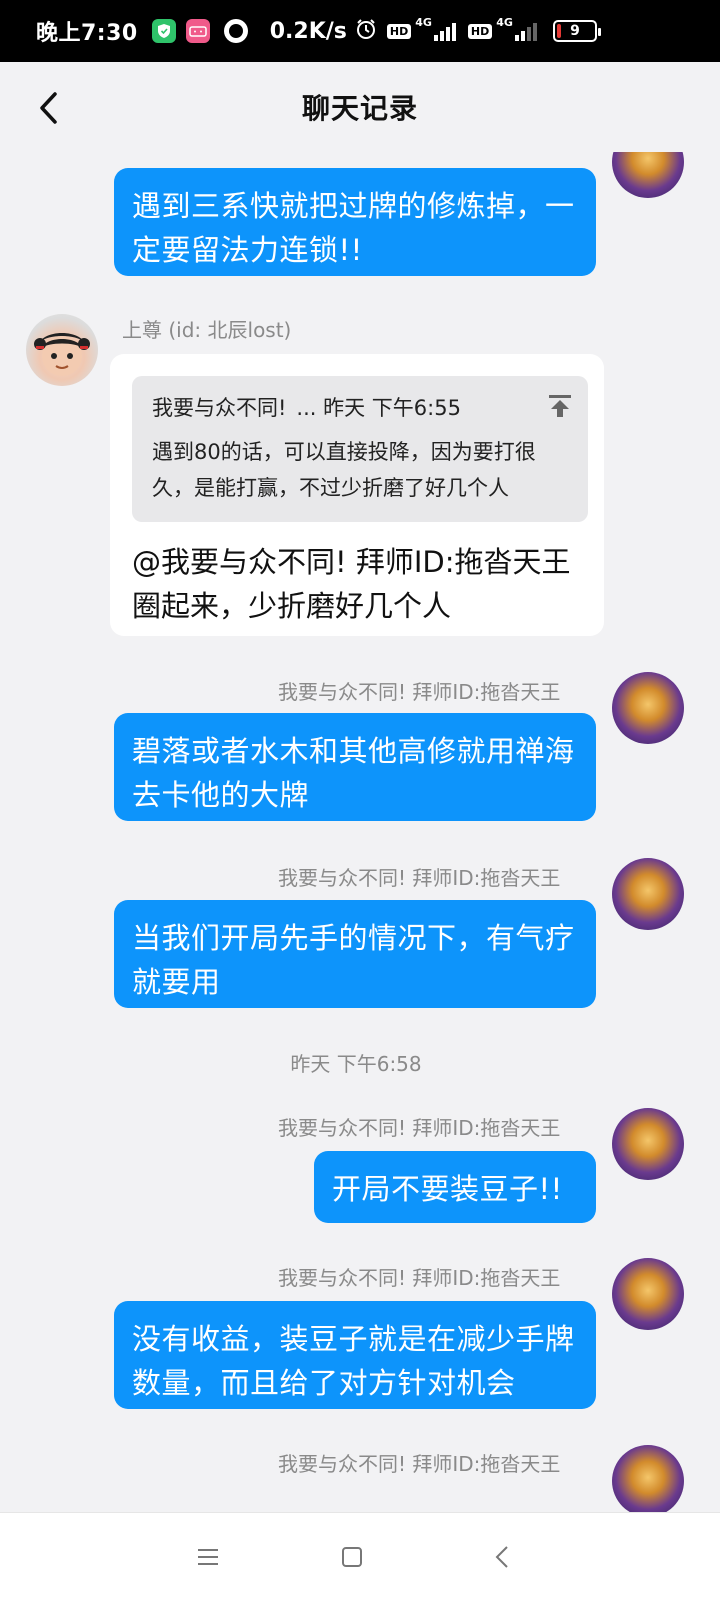  I want to click on circle-app-icon, so click(235, 31).